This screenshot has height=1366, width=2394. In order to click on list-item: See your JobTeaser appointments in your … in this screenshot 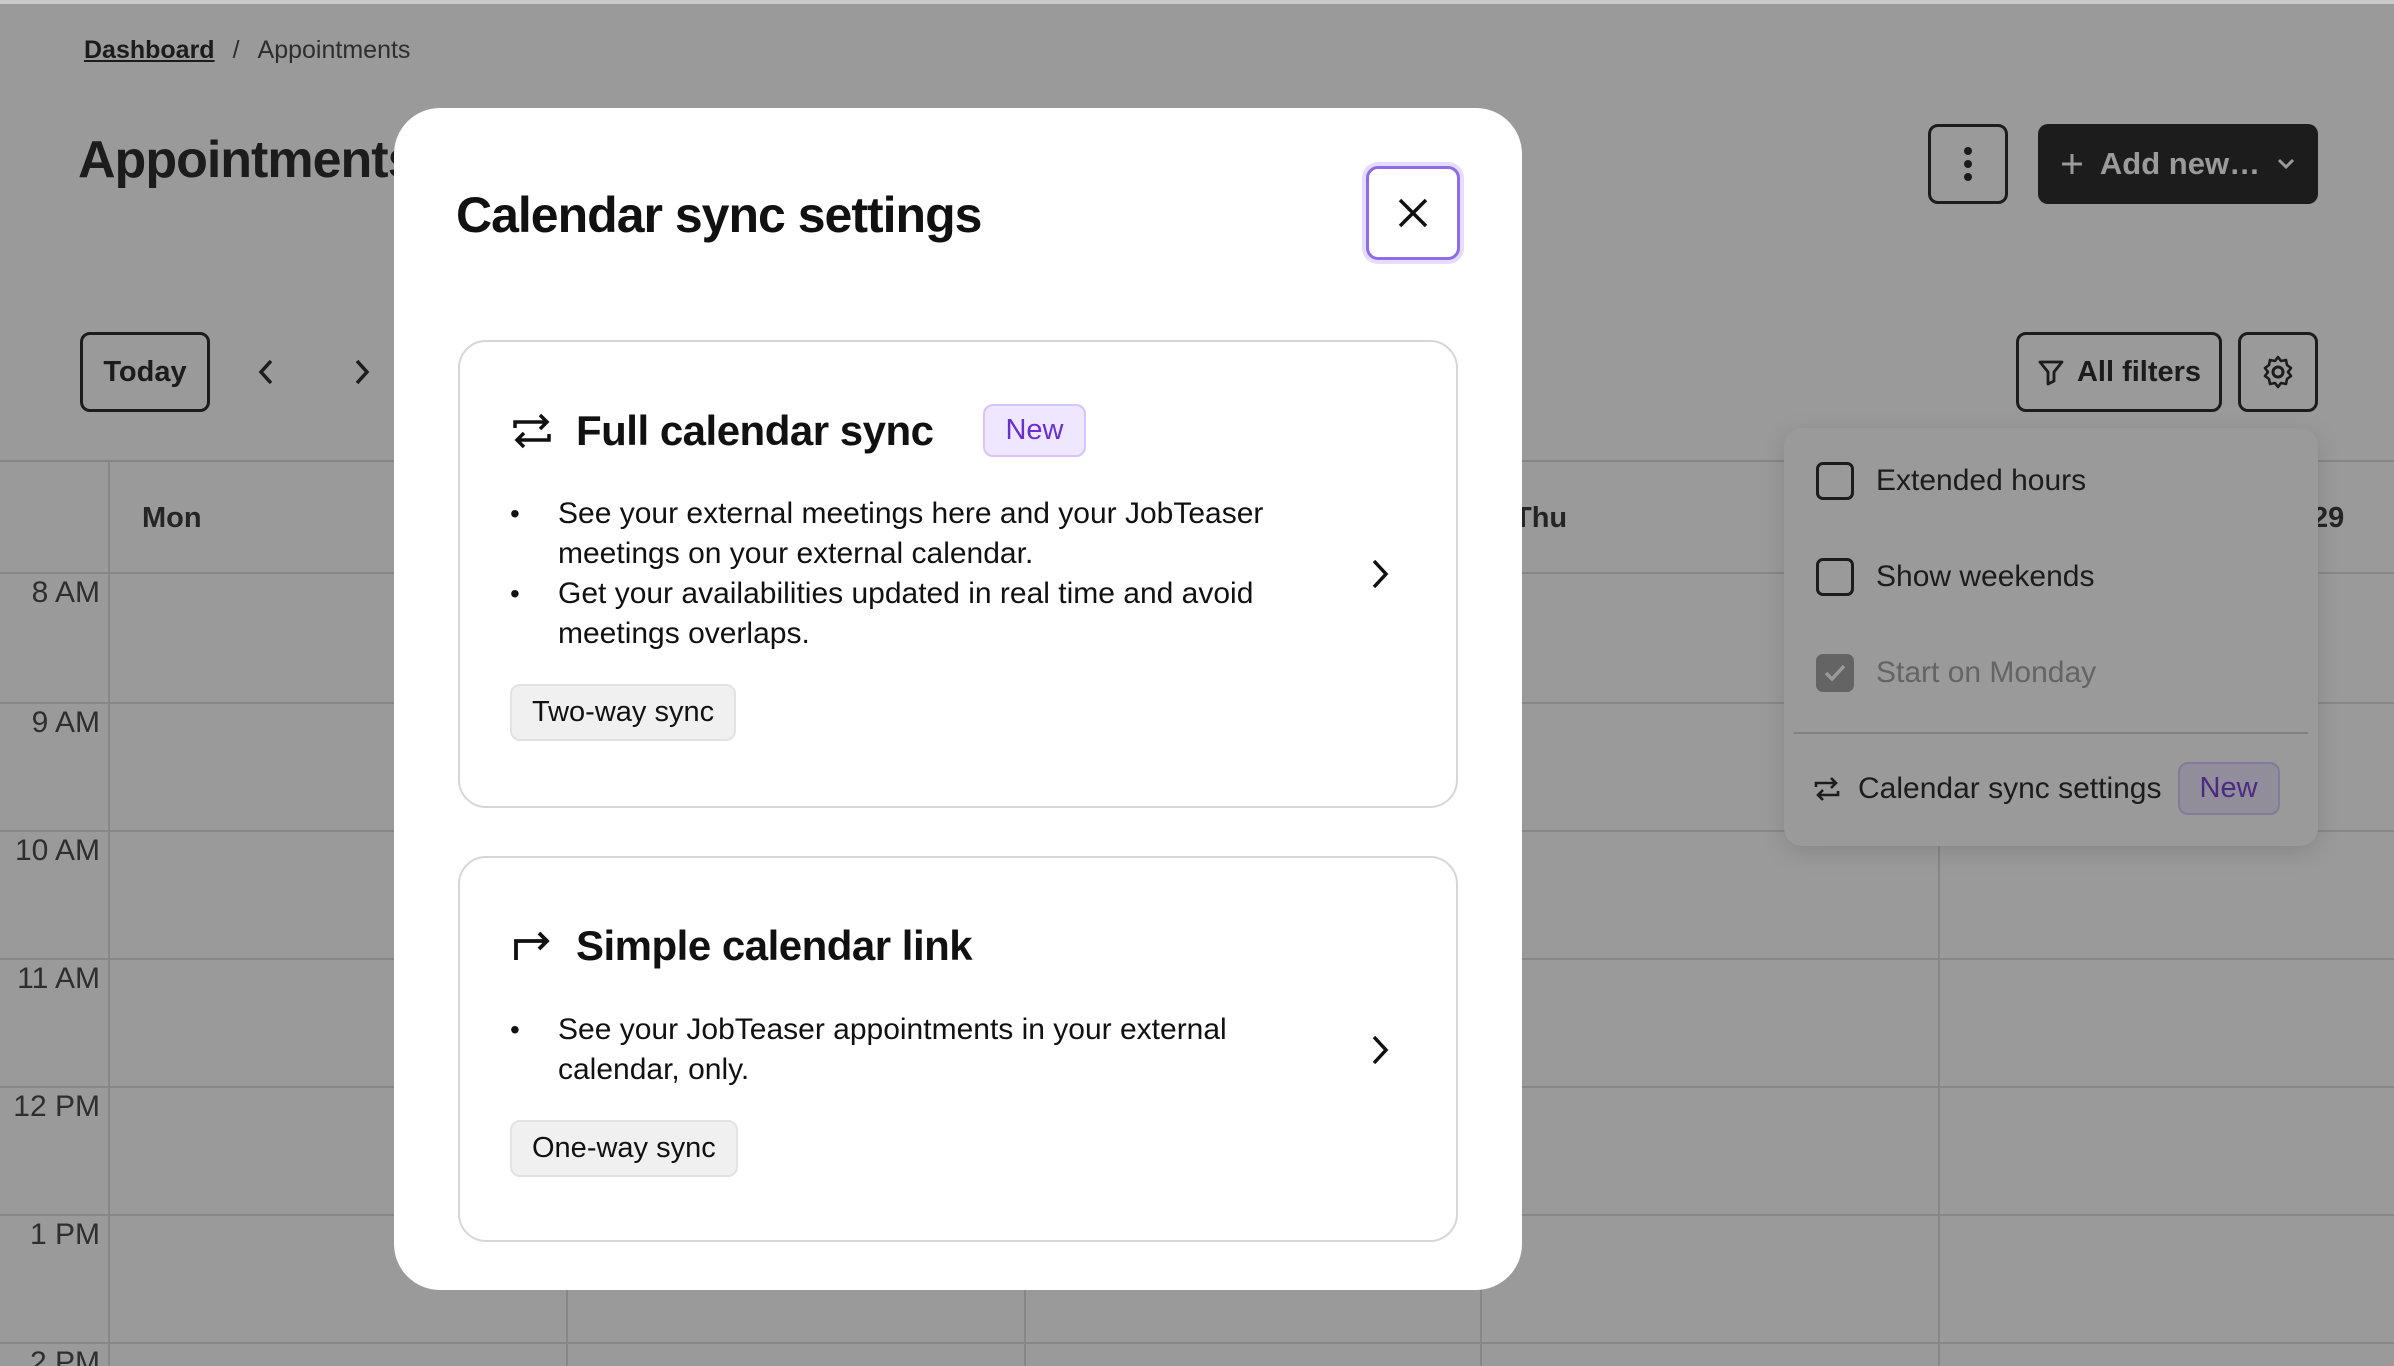, I will do `click(890, 1050)`.